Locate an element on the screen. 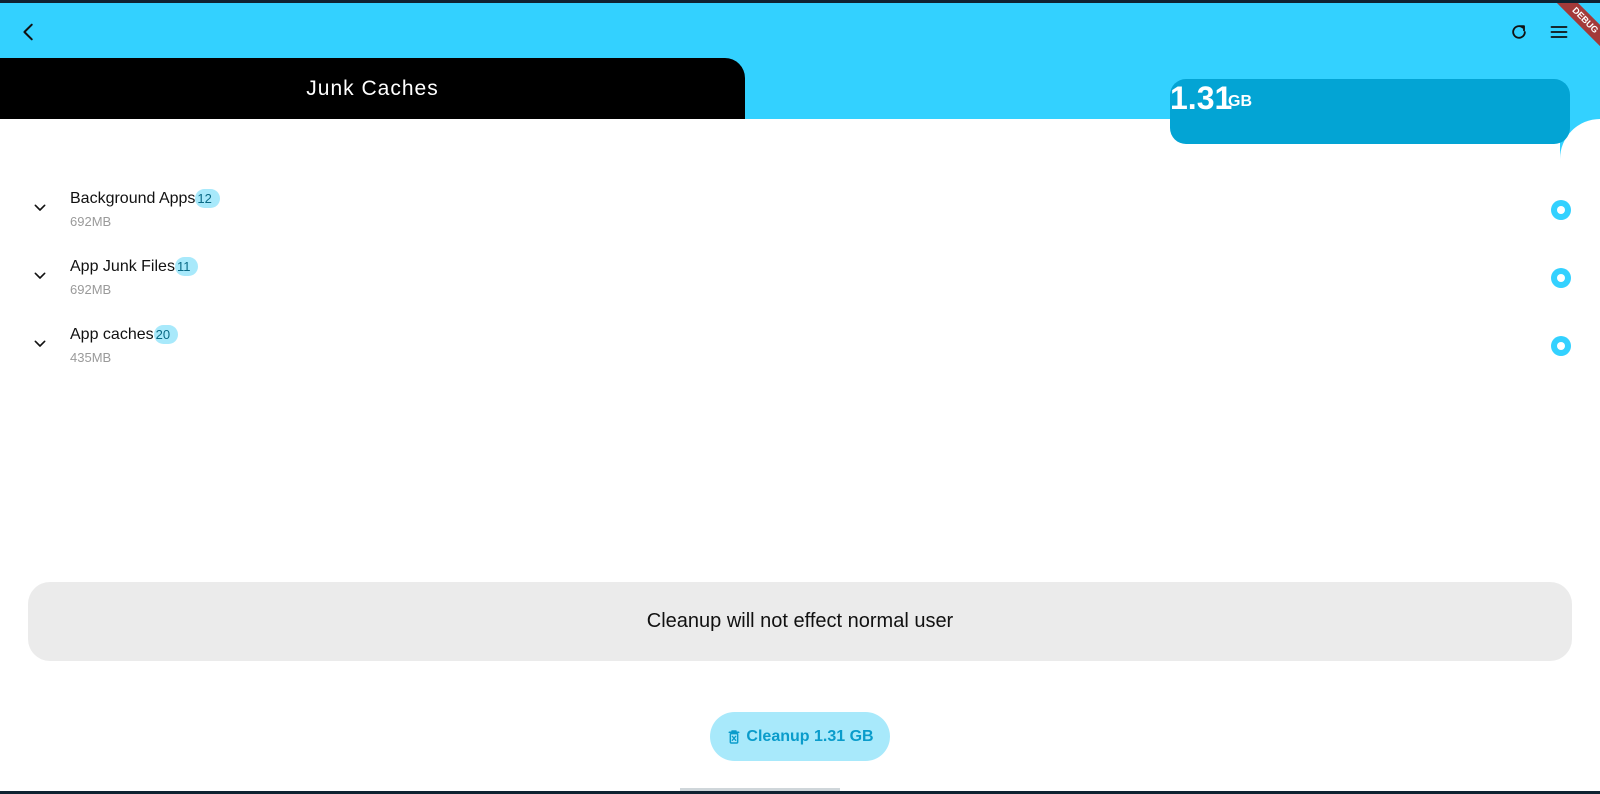 The image size is (1600, 794). menu-button is located at coordinates (1559, 32).